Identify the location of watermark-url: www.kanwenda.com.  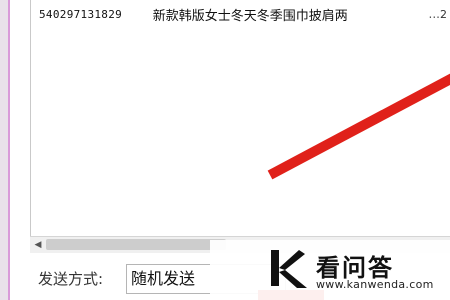
(375, 284).